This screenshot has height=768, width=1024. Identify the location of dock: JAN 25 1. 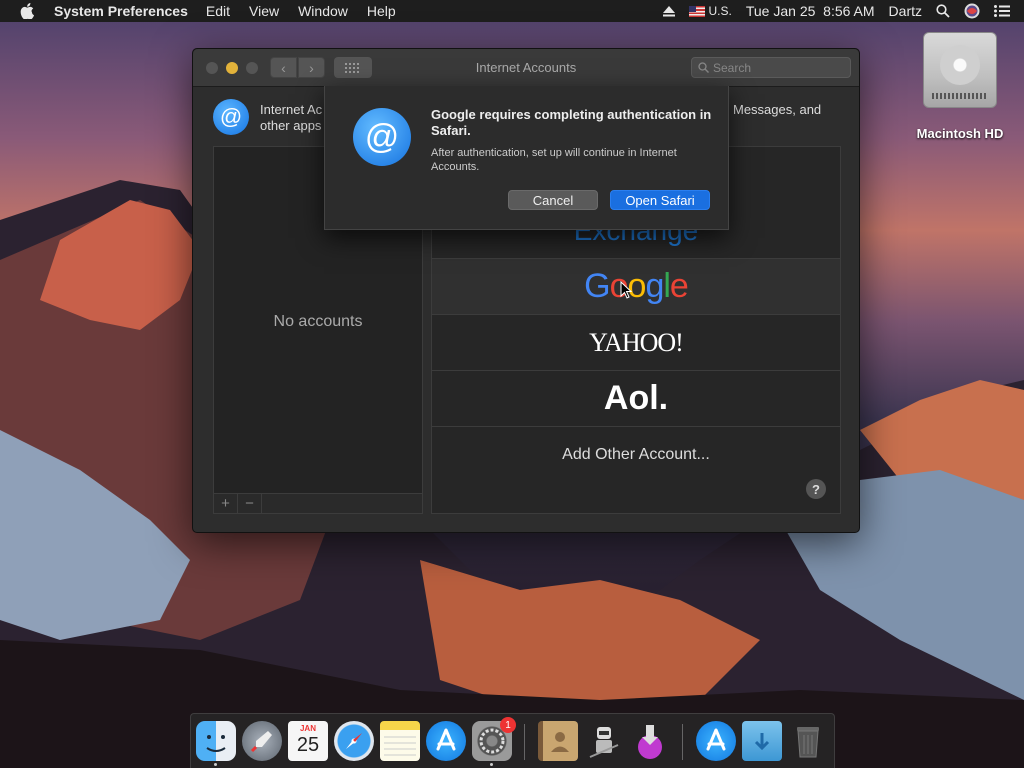
(512, 740).